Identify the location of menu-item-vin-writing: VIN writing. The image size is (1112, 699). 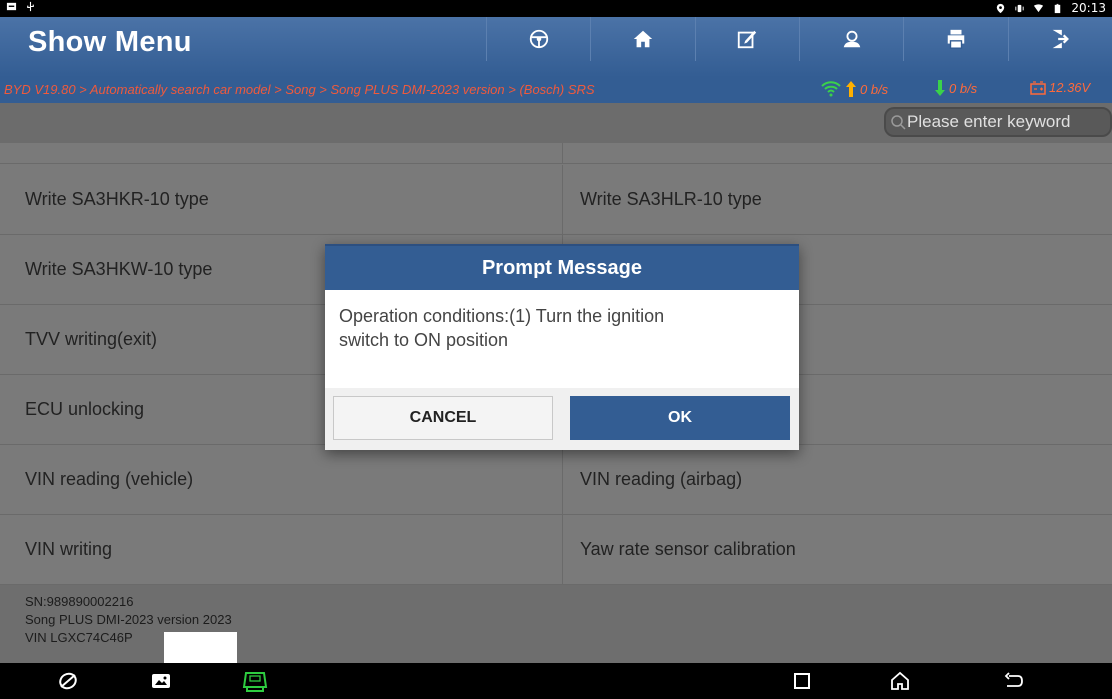
(281, 550).